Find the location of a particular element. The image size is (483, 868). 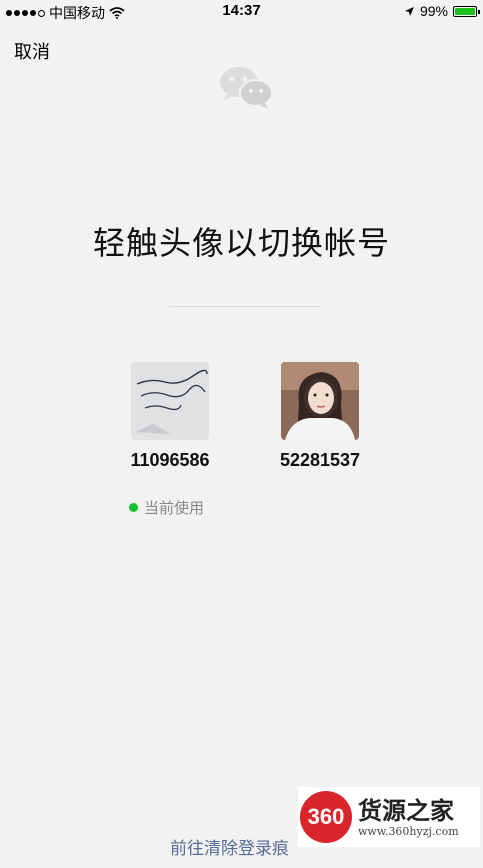

watermark-text: 货源之家 www.360hyzj.com is located at coordinates (408, 816).